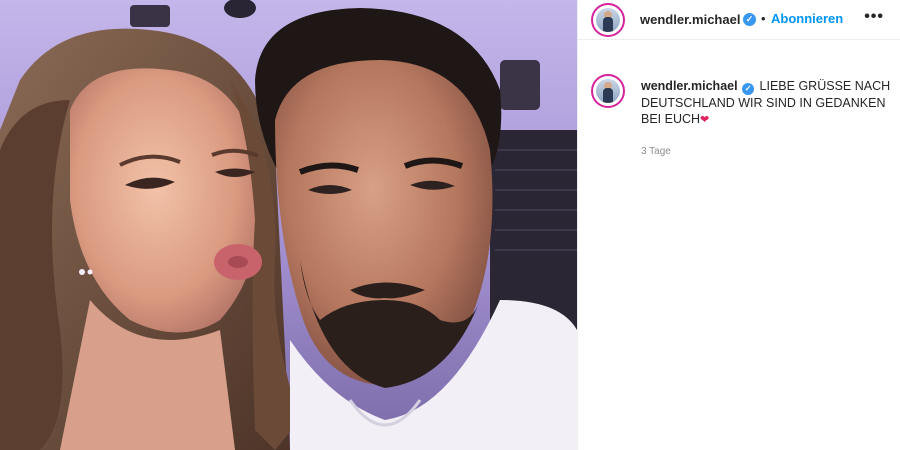 The width and height of the screenshot is (900, 450). Describe the element at coordinates (690, 19) in the screenshot. I see `header-username: wendler.michael` at that location.